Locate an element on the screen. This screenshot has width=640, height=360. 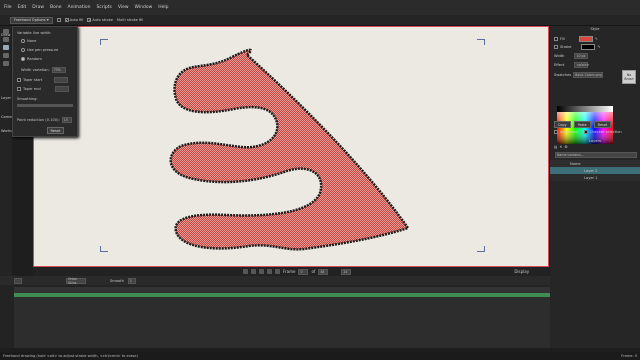
multi-stroke-fill-toggle: Multi stroke fill is located at coordinates (130, 20).